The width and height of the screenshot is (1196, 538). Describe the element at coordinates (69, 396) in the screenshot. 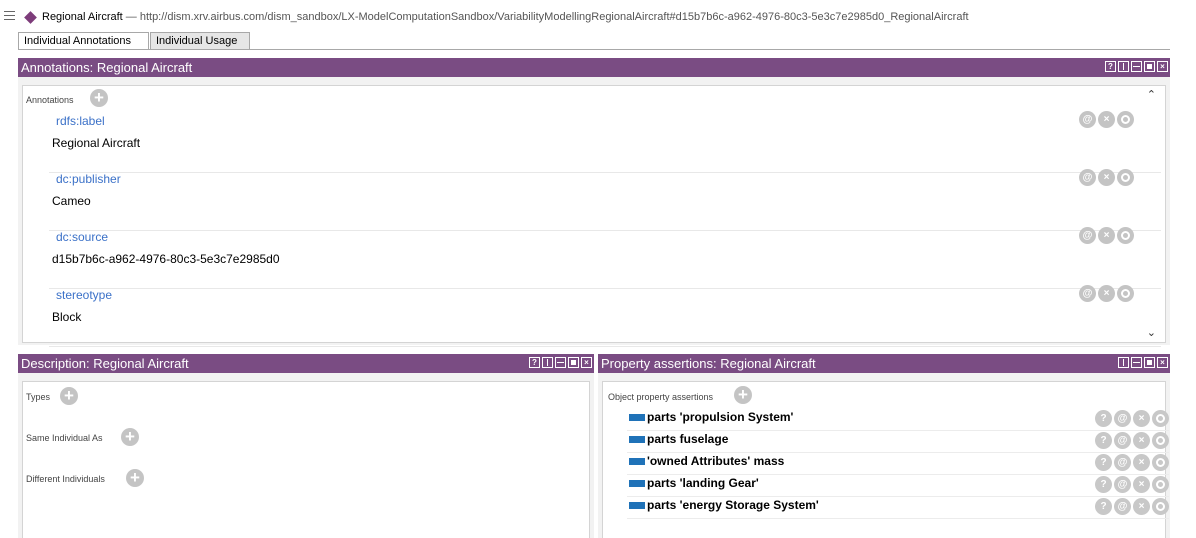

I see `add-type-icon: +` at that location.